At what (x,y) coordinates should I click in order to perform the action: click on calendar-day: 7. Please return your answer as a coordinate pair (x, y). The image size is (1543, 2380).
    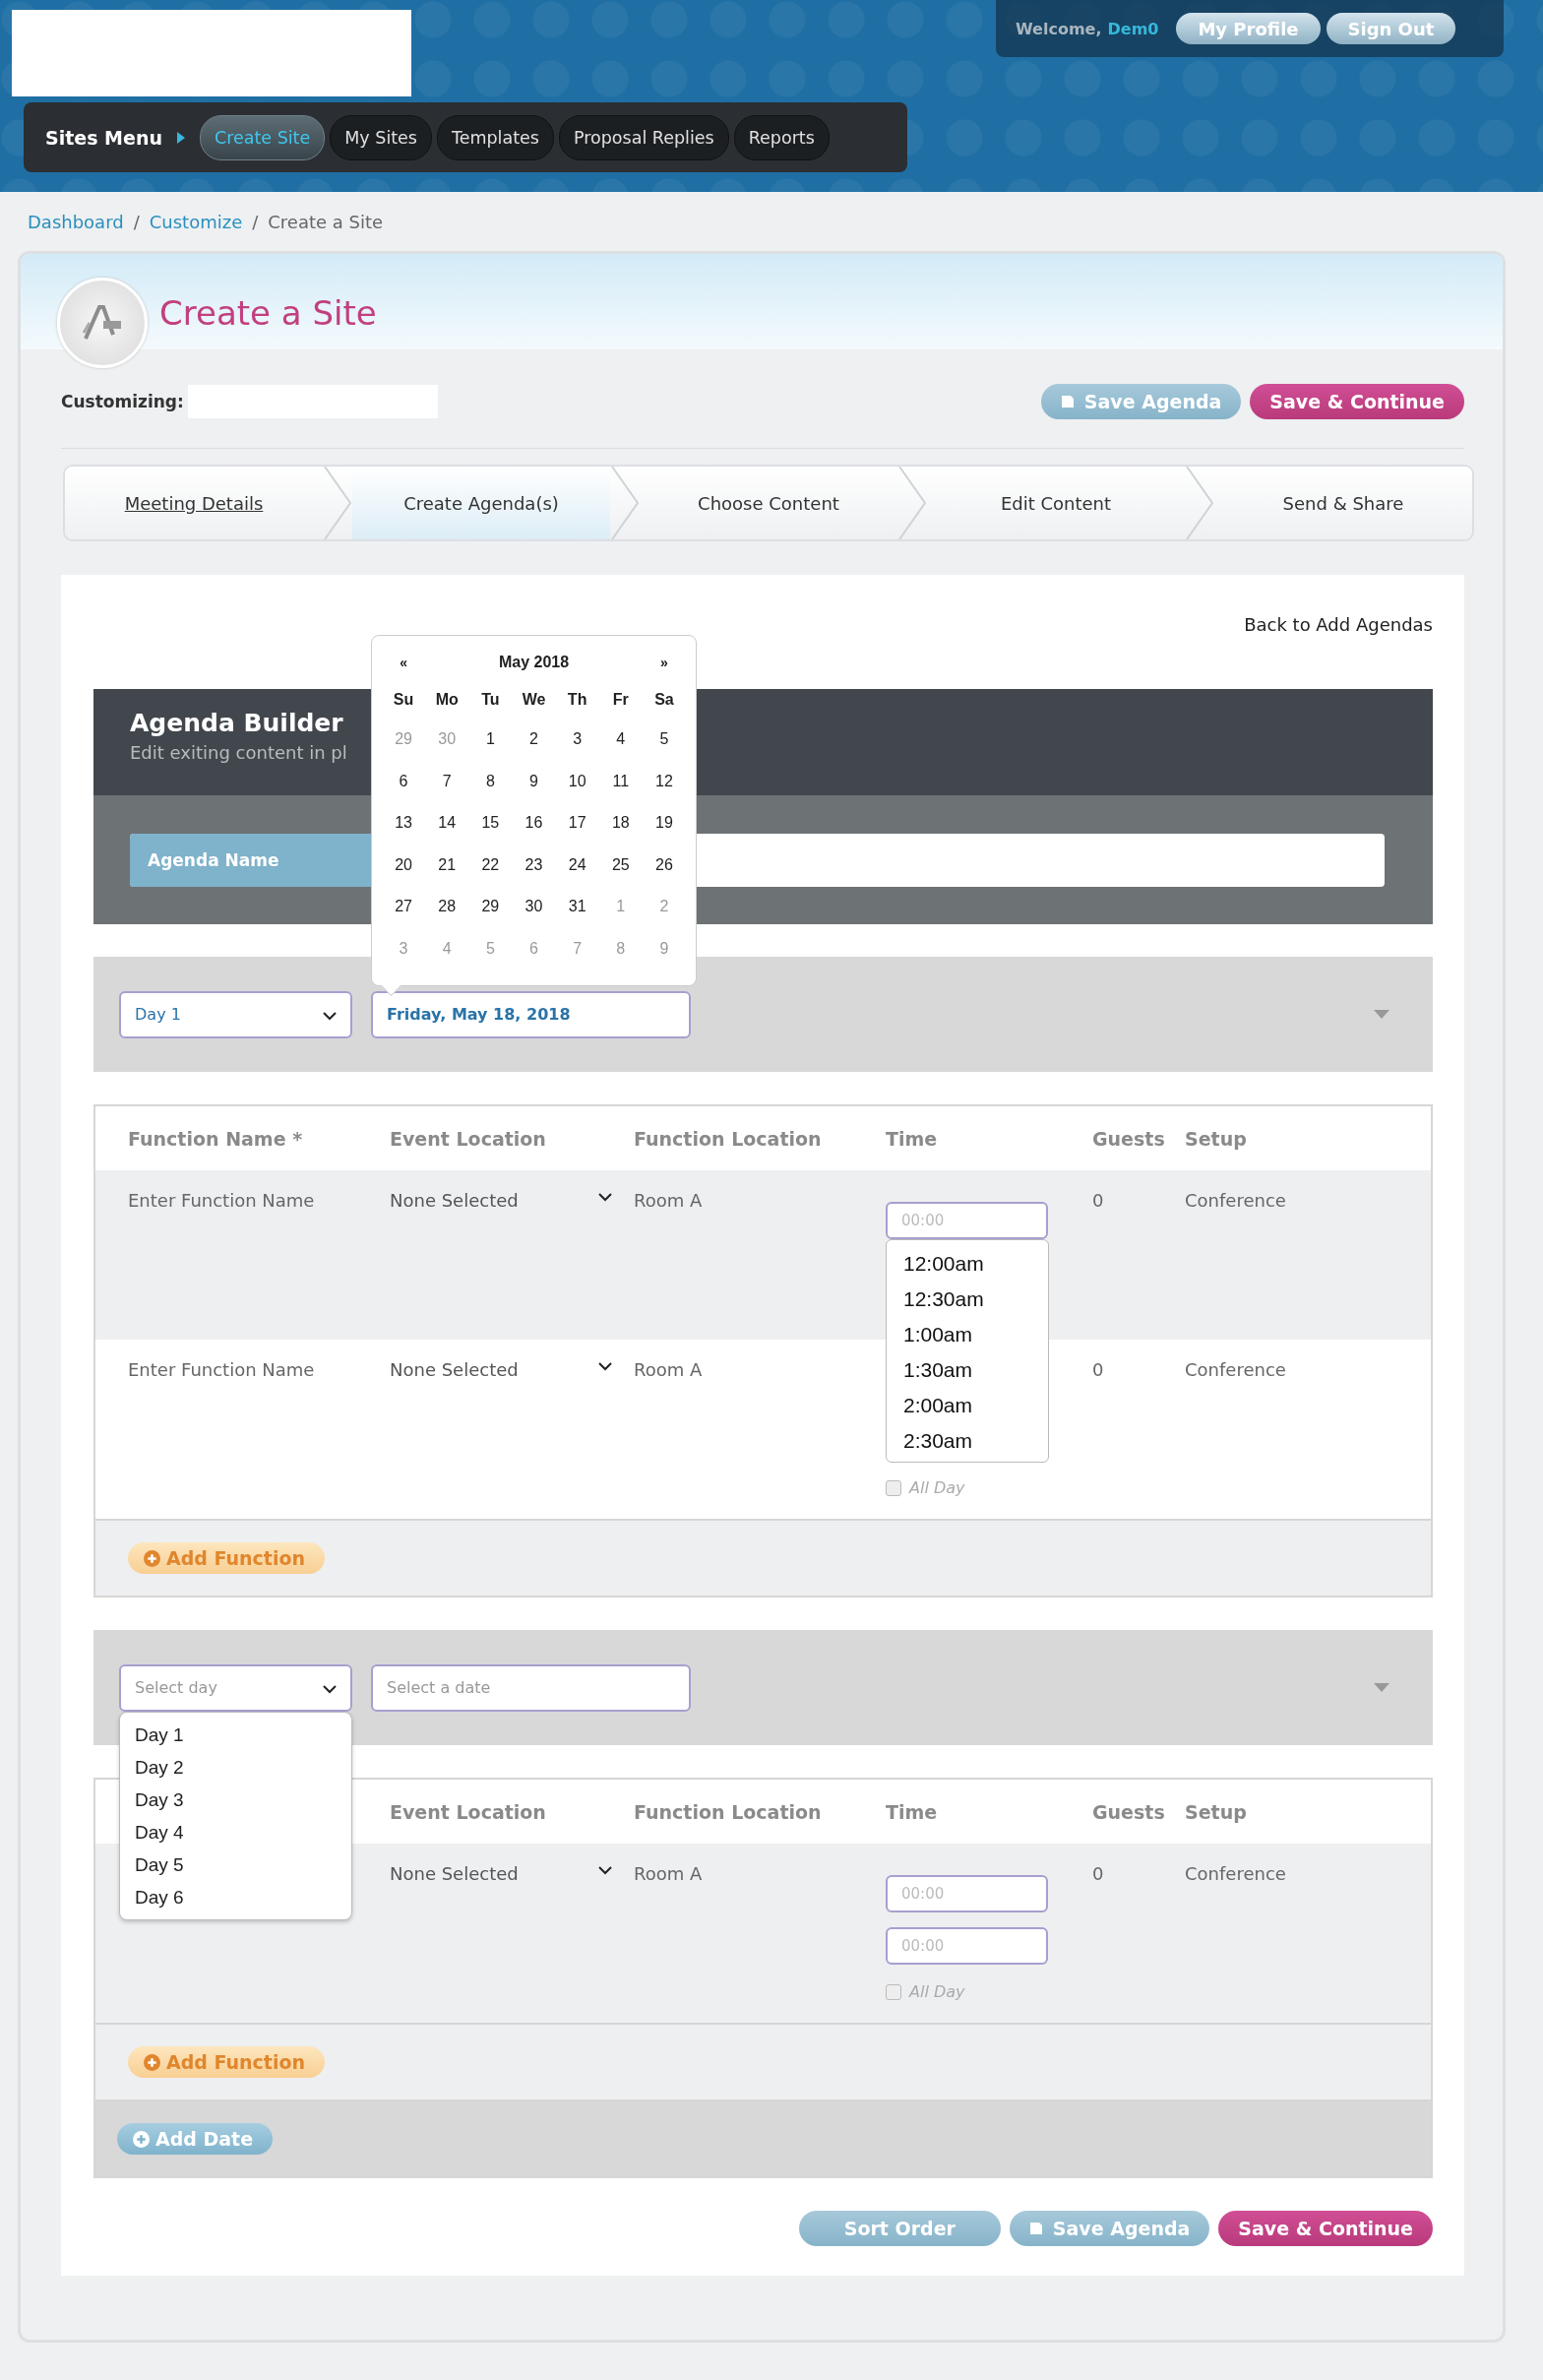
    Looking at the image, I should click on (447, 781).